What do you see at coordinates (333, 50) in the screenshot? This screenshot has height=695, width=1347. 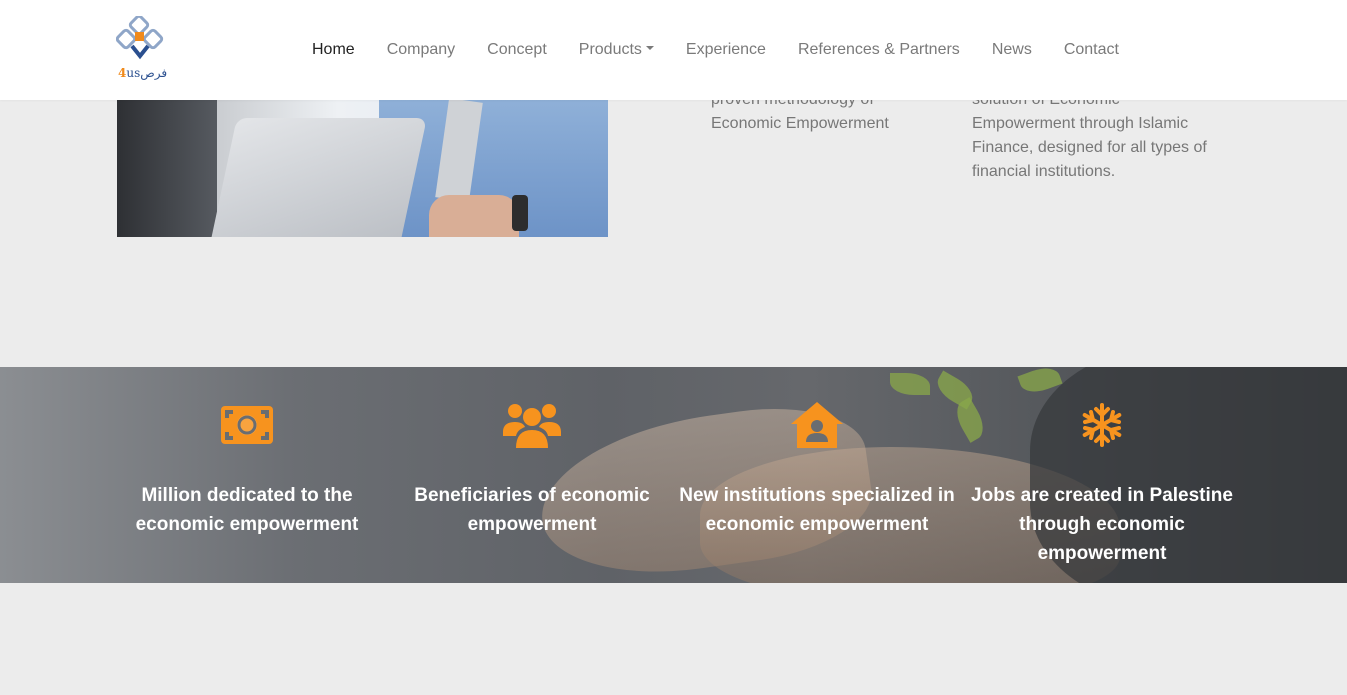 I see `nav-home: Home` at bounding box center [333, 50].